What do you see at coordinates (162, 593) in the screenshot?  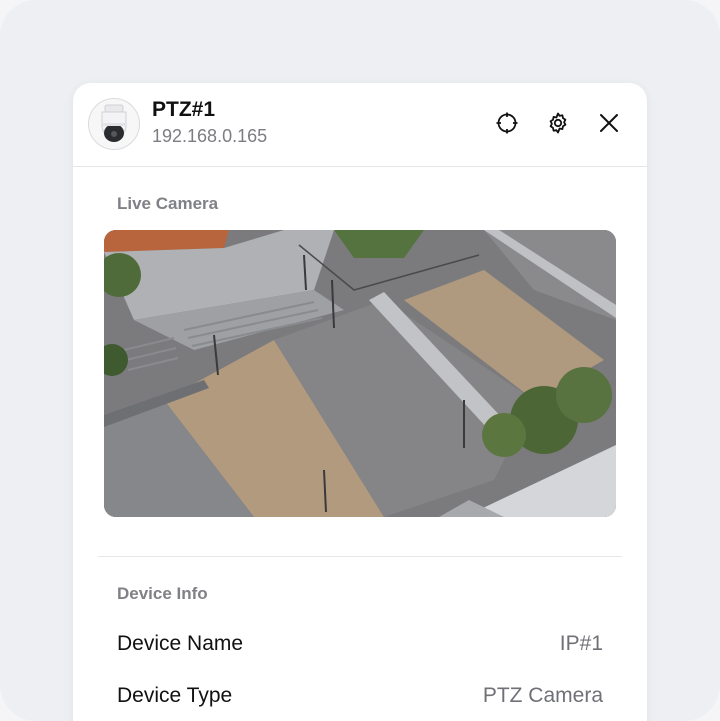 I see `device-info-label: Device Info` at bounding box center [162, 593].